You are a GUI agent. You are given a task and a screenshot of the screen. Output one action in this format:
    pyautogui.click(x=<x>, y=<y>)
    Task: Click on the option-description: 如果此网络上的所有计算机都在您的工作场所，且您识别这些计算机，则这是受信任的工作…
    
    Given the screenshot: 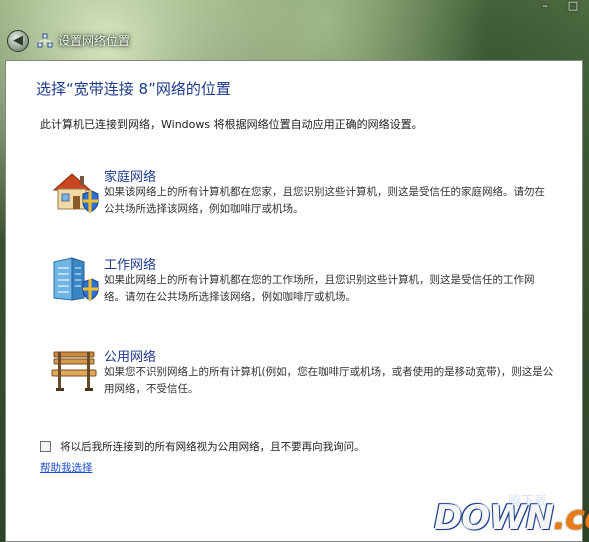 What is the action you would take?
    pyautogui.click(x=319, y=288)
    